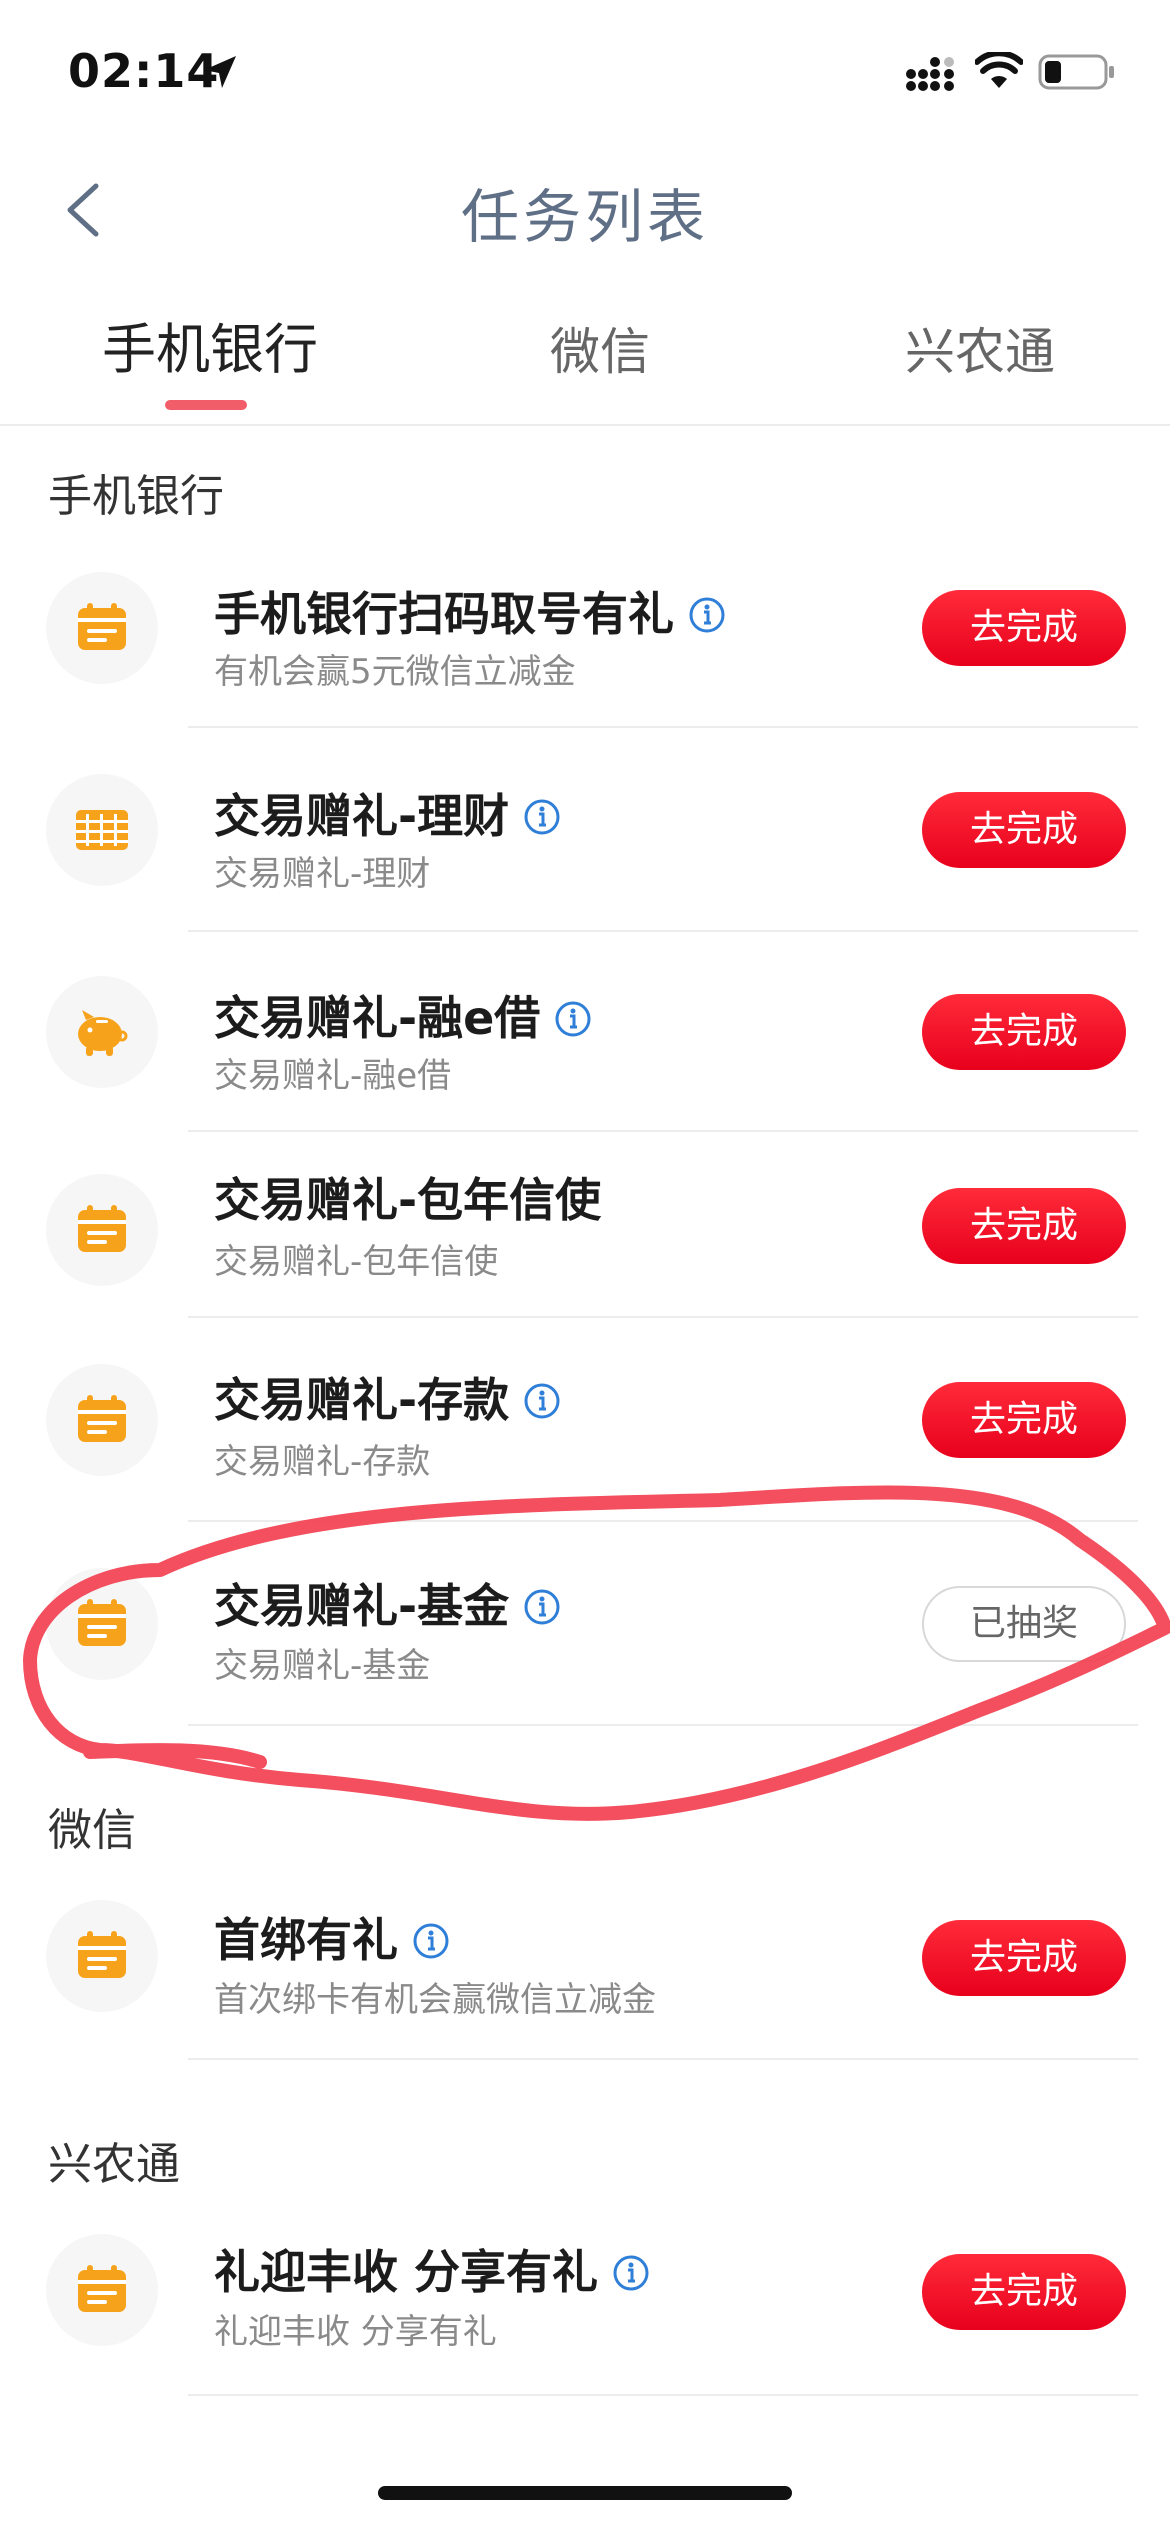 This screenshot has height=2532, width=1170. Describe the element at coordinates (1024, 1624) in the screenshot. I see `already-drawn-button: 已抽奖` at that location.